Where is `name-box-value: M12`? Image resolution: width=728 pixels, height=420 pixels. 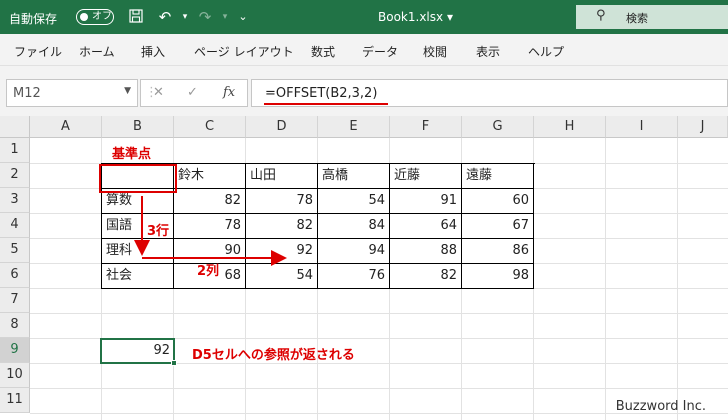 name-box-value: M12 is located at coordinates (27, 93).